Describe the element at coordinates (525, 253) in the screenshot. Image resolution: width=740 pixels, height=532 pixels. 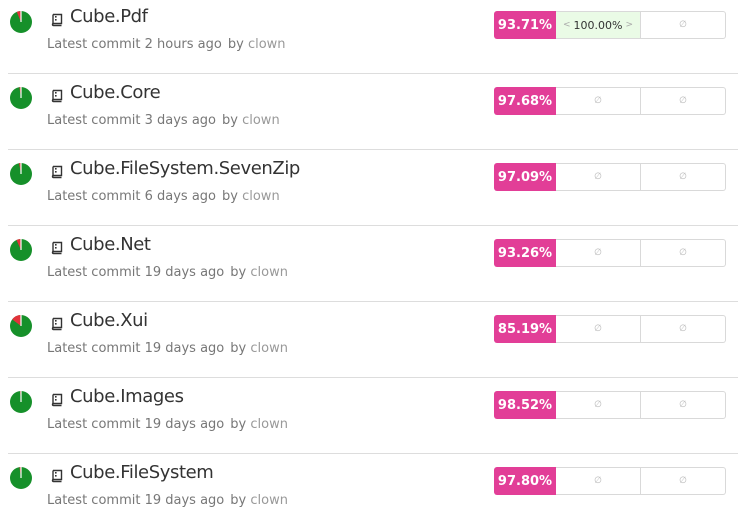
I see `coverage-badge: 93.26%` at that location.